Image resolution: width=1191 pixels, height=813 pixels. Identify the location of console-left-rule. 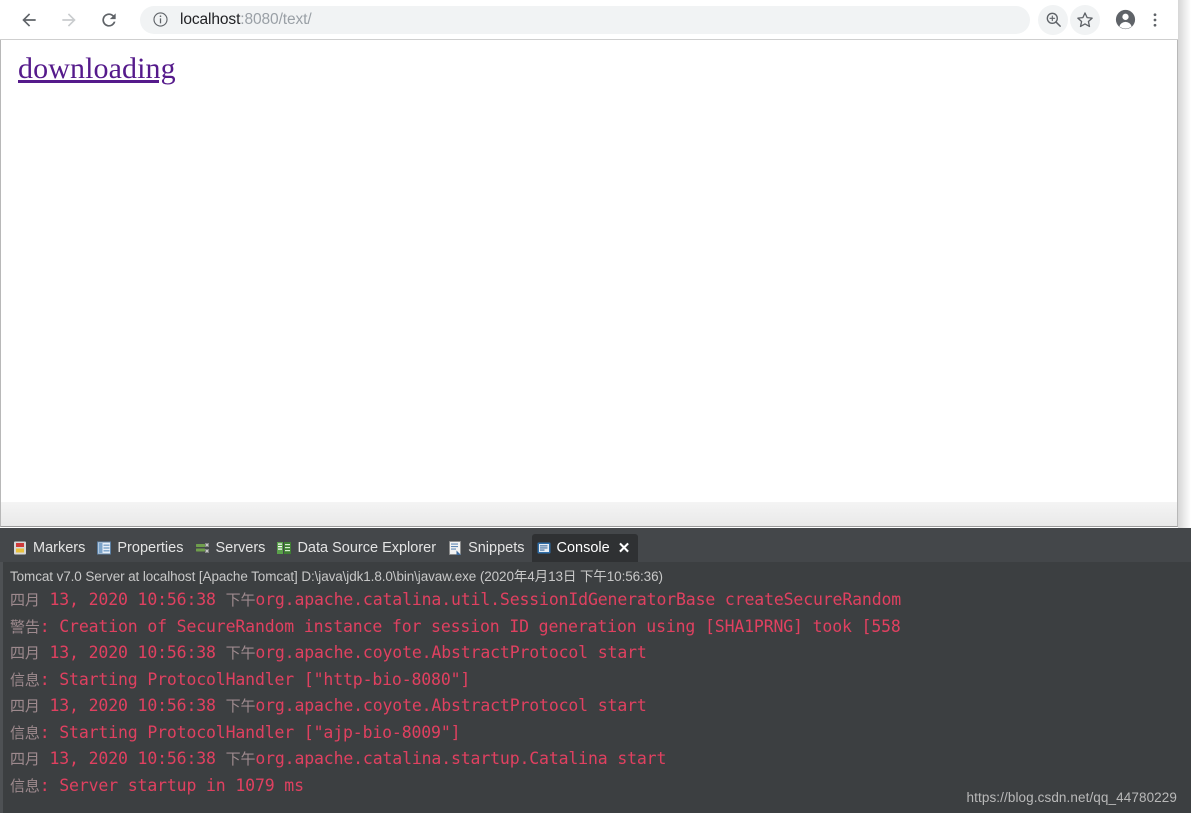
(1, 687).